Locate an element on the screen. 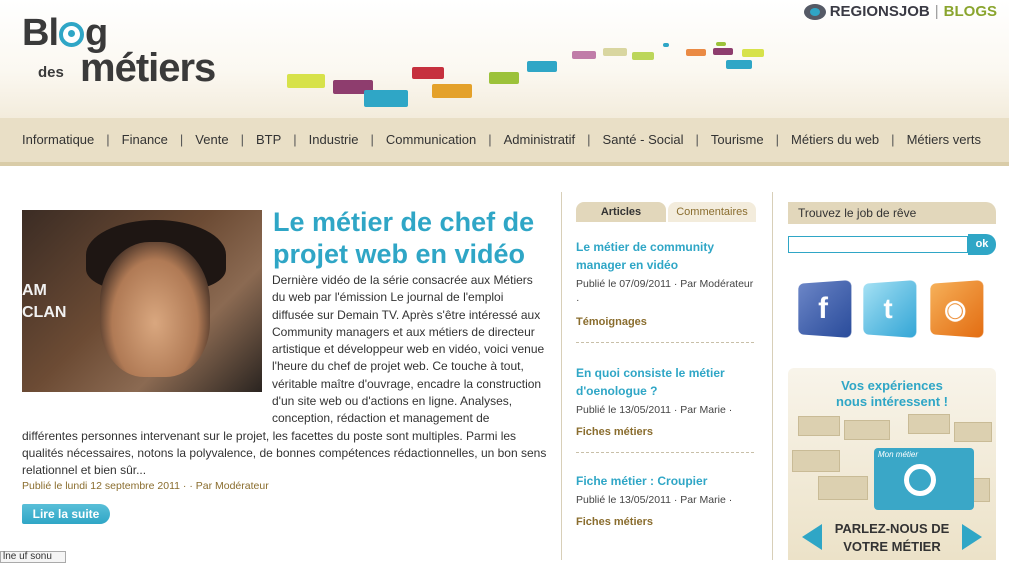 Image resolution: width=1009 pixels, height=563 pixels. nav-item: Informatique is located at coordinates (58, 139).